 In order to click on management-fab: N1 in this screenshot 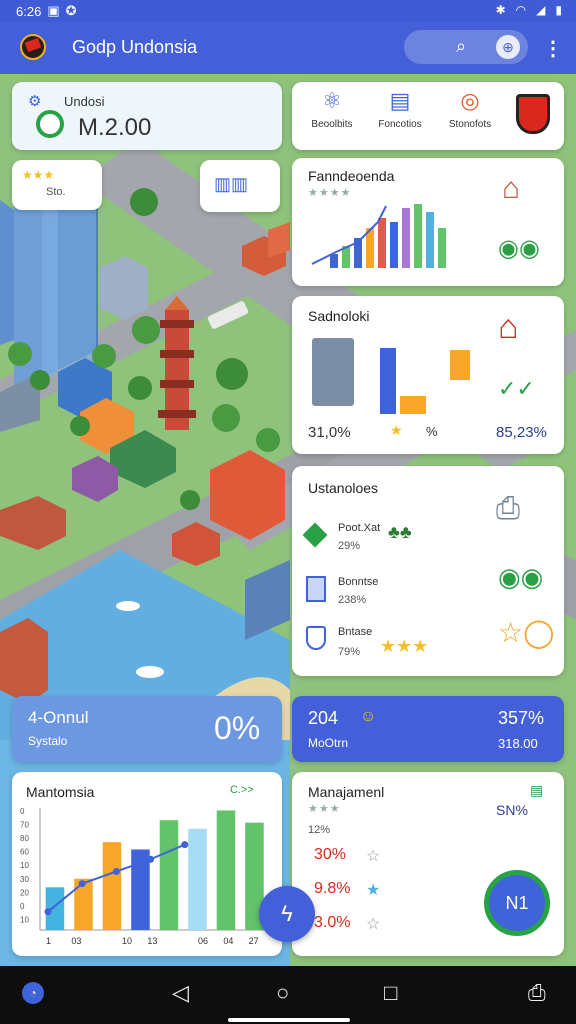, I will do `click(517, 903)`.